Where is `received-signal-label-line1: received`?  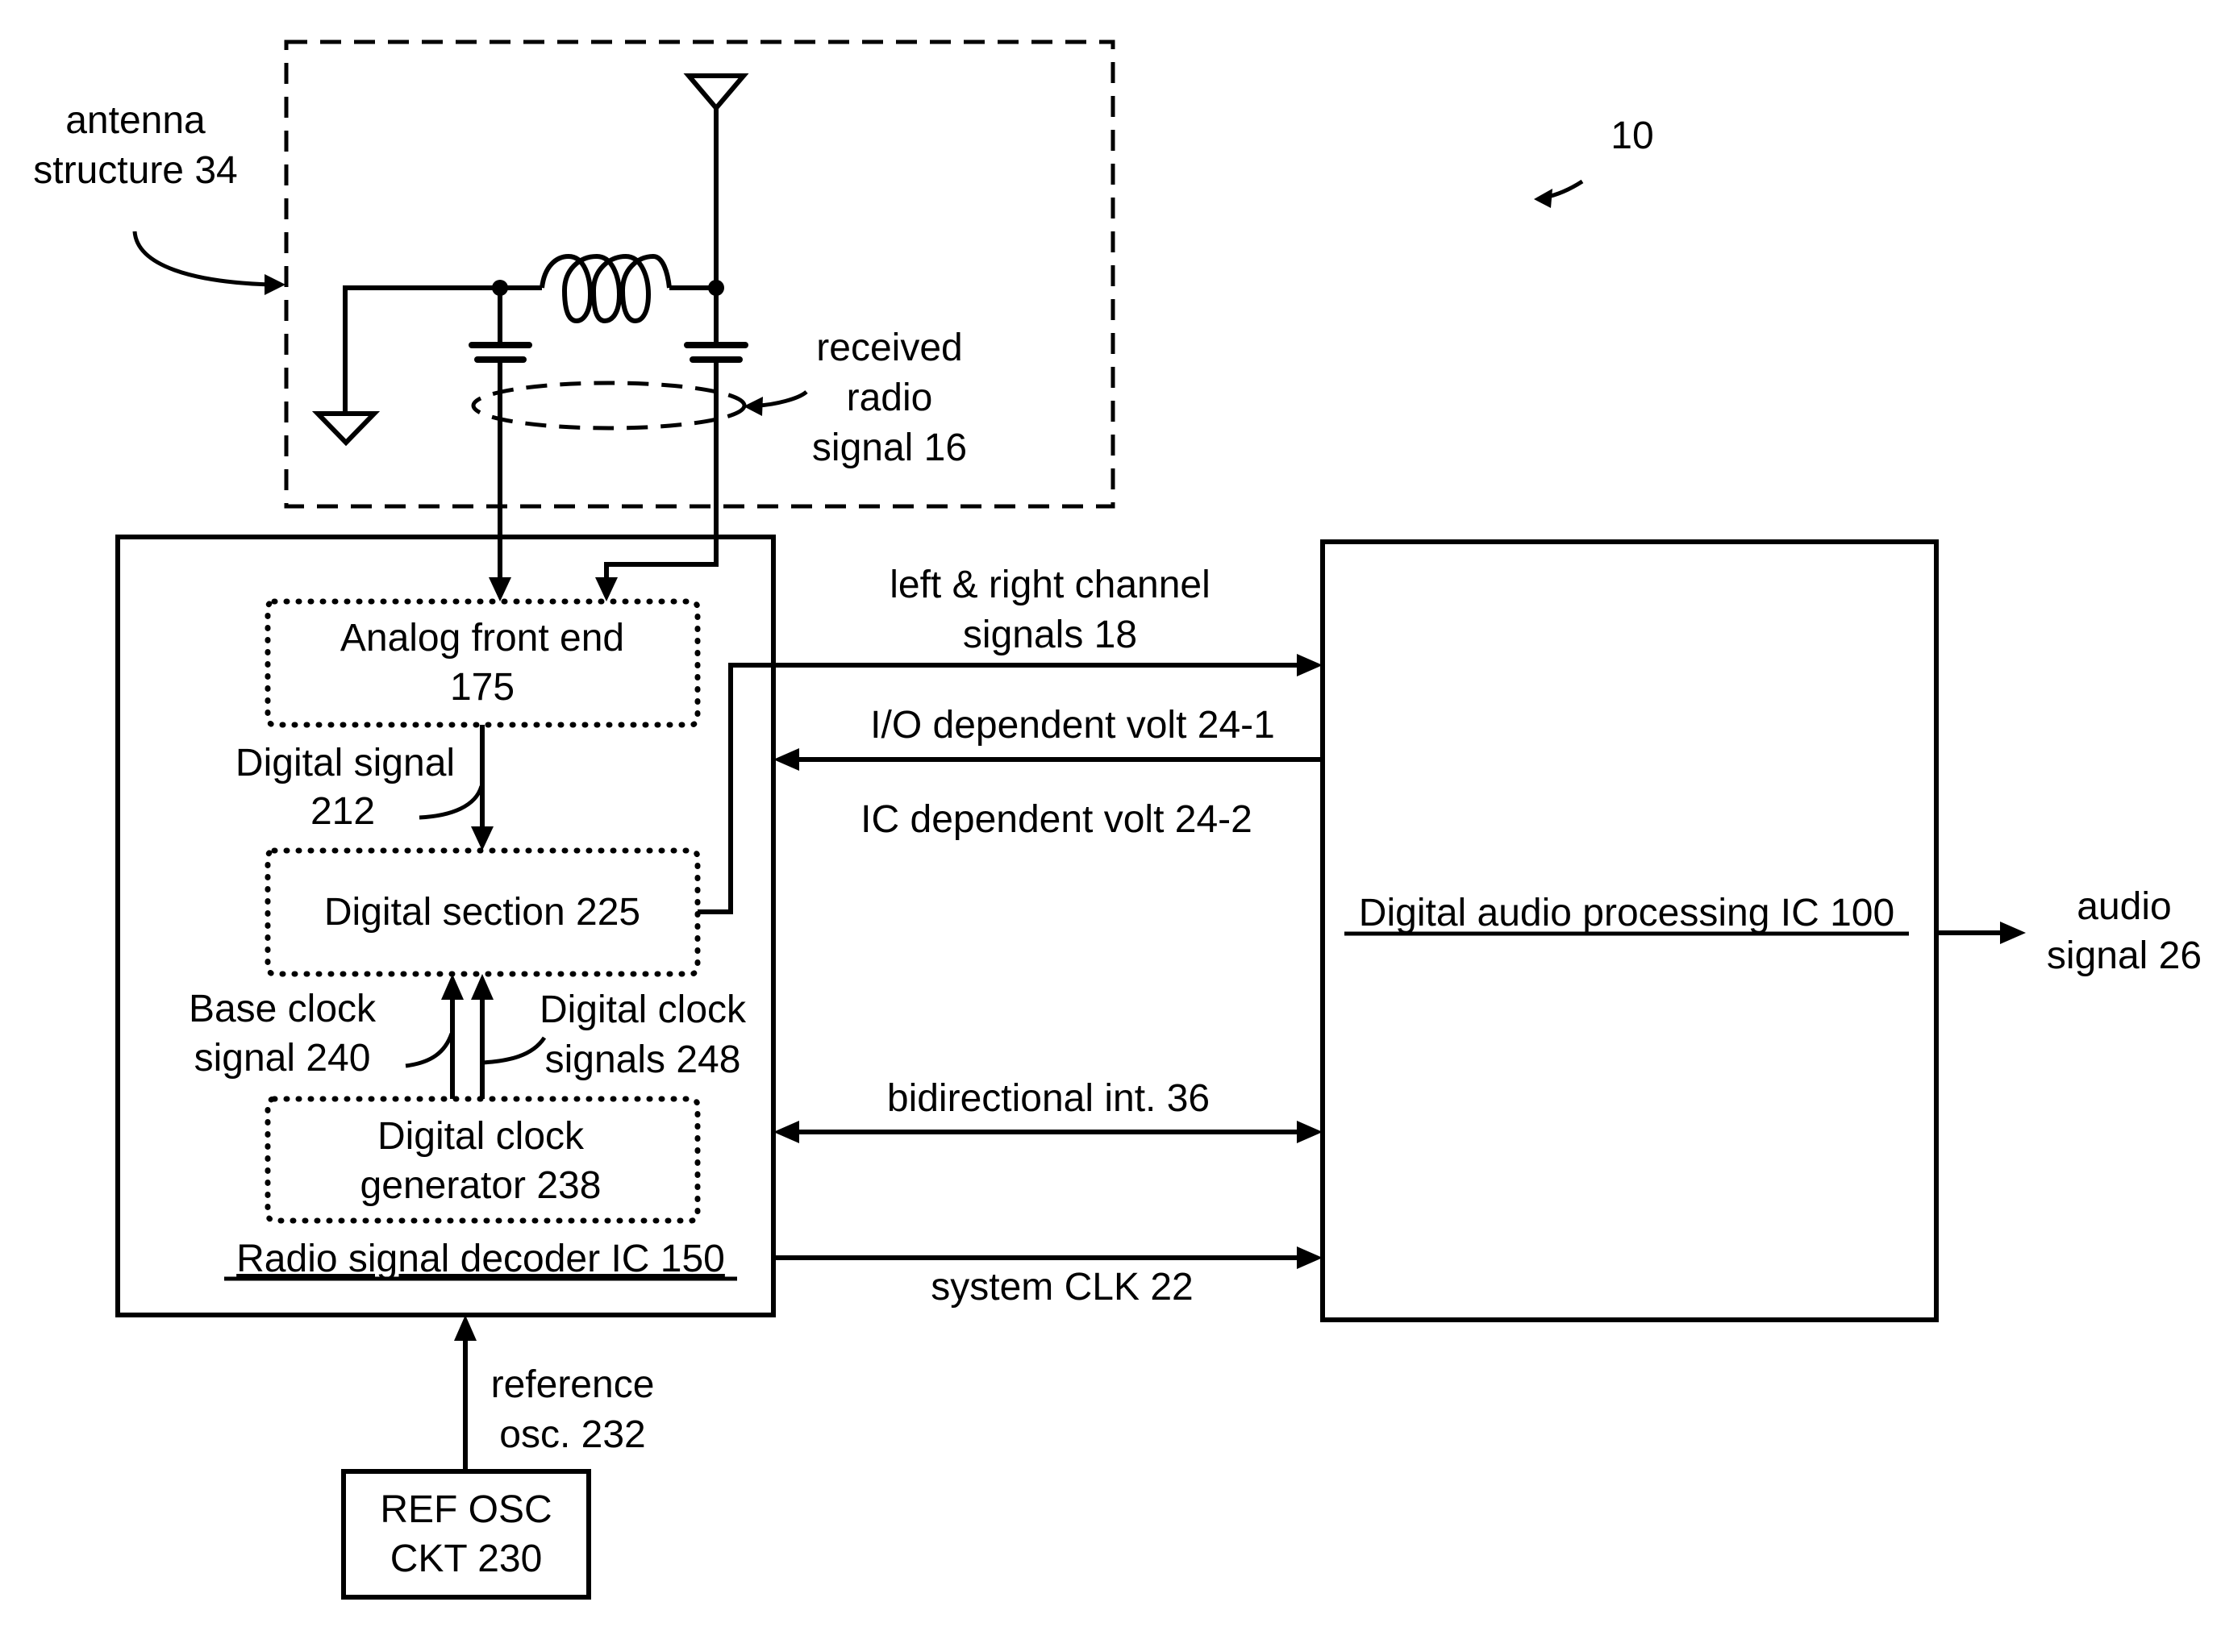 received-signal-label-line1: received is located at coordinates (889, 348).